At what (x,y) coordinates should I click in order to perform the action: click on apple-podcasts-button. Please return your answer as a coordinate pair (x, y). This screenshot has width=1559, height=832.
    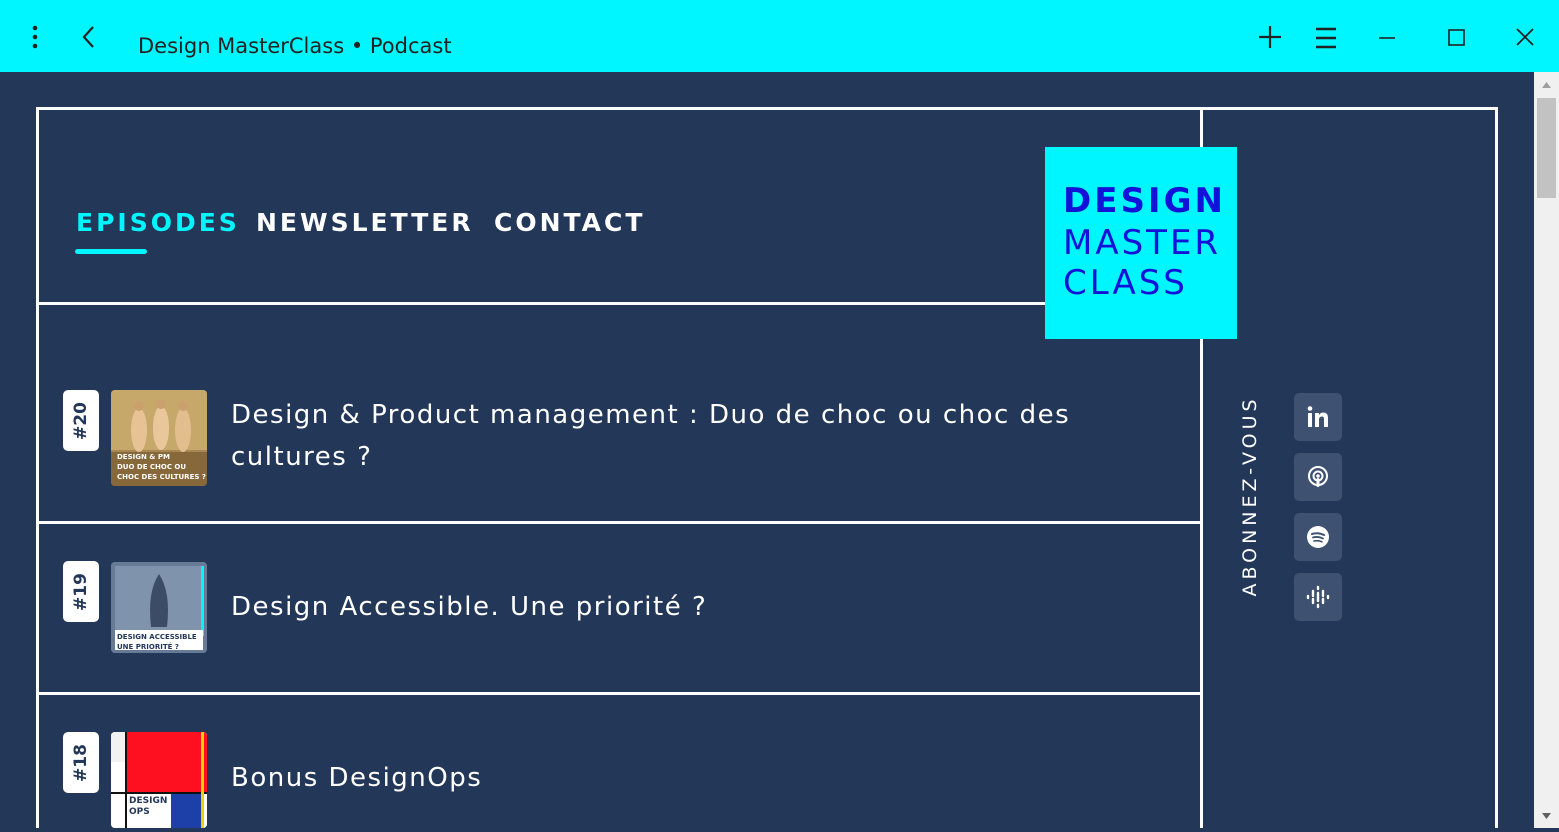
    Looking at the image, I should click on (1318, 477).